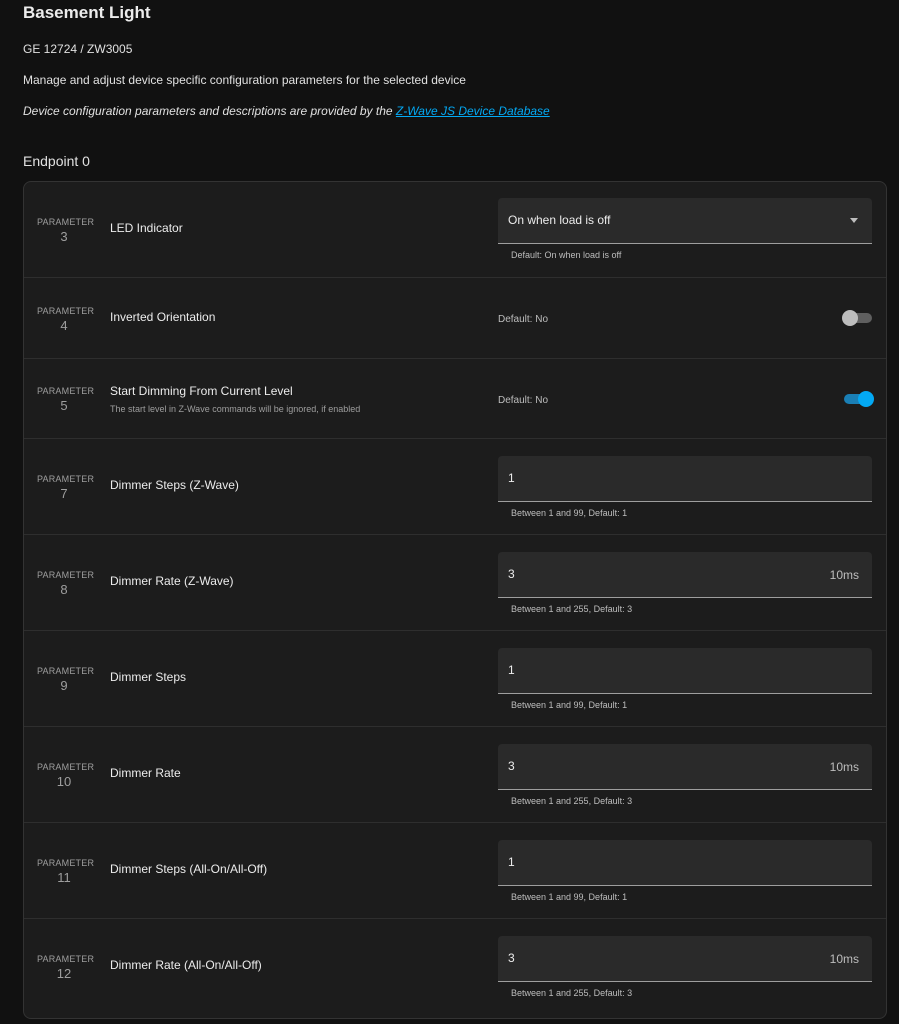 This screenshot has width=899, height=1024. Describe the element at coordinates (78, 49) in the screenshot. I see `device-model: GE 12724 / ZW3005` at that location.